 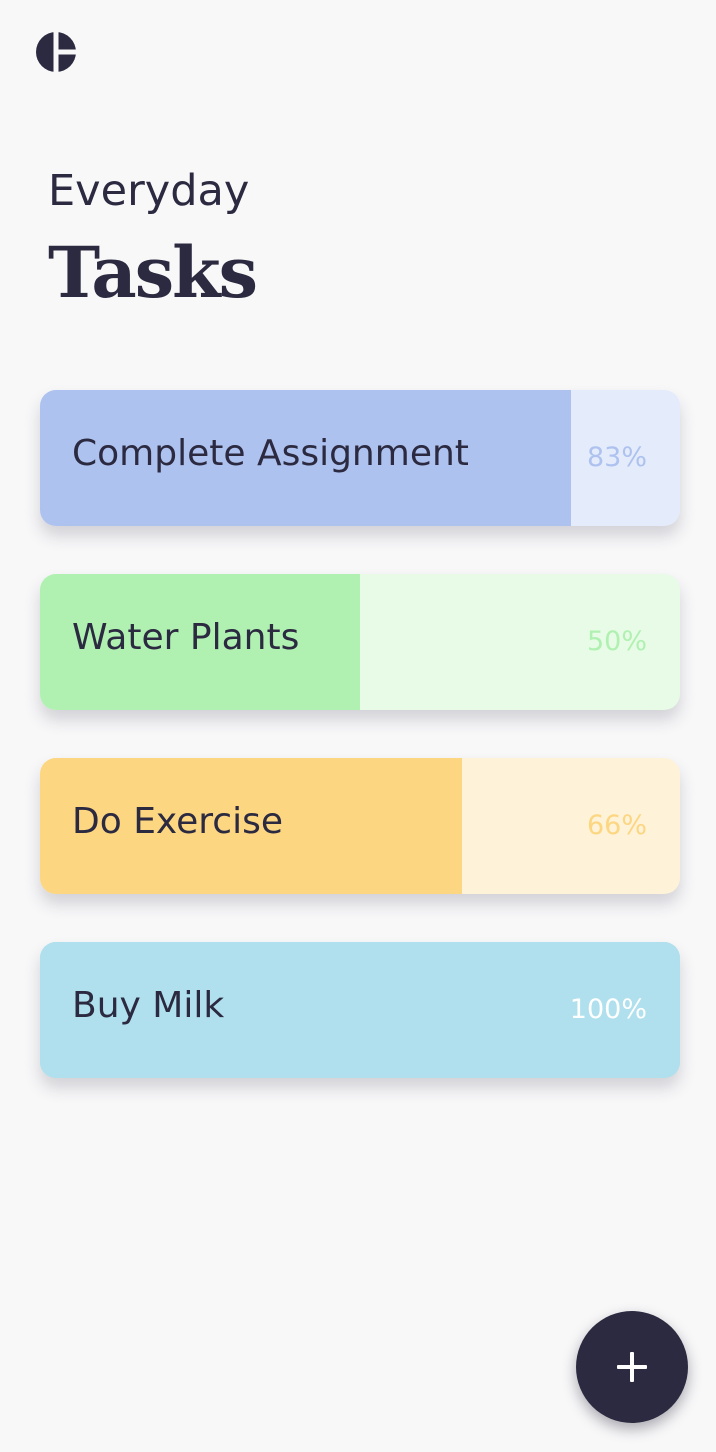 I want to click on task-name: Buy Milk, so click(x=148, y=1005).